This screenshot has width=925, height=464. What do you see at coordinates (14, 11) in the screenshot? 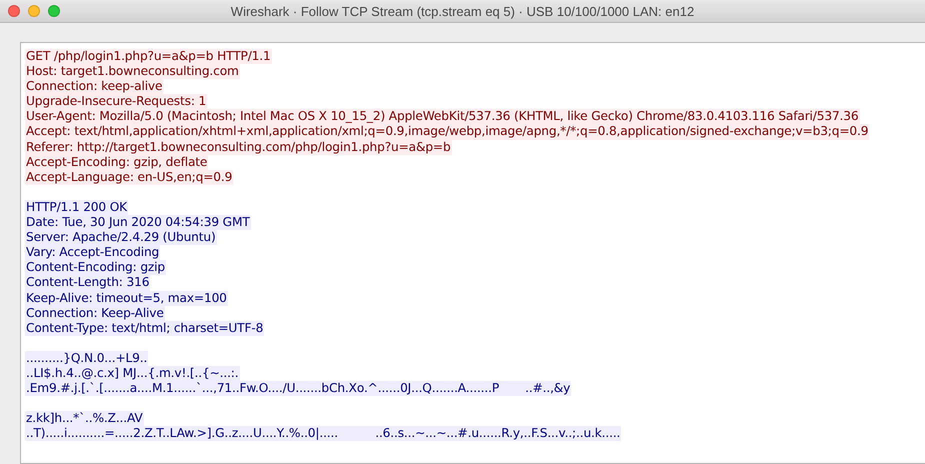
I see `close-button` at bounding box center [14, 11].